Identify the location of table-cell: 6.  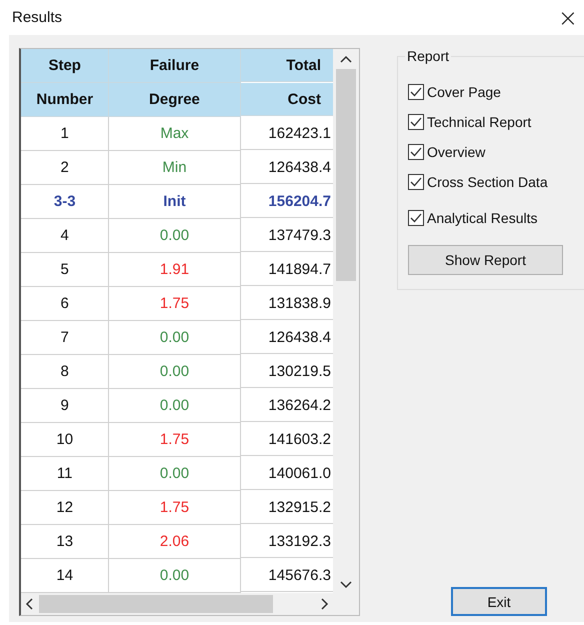
(65, 304).